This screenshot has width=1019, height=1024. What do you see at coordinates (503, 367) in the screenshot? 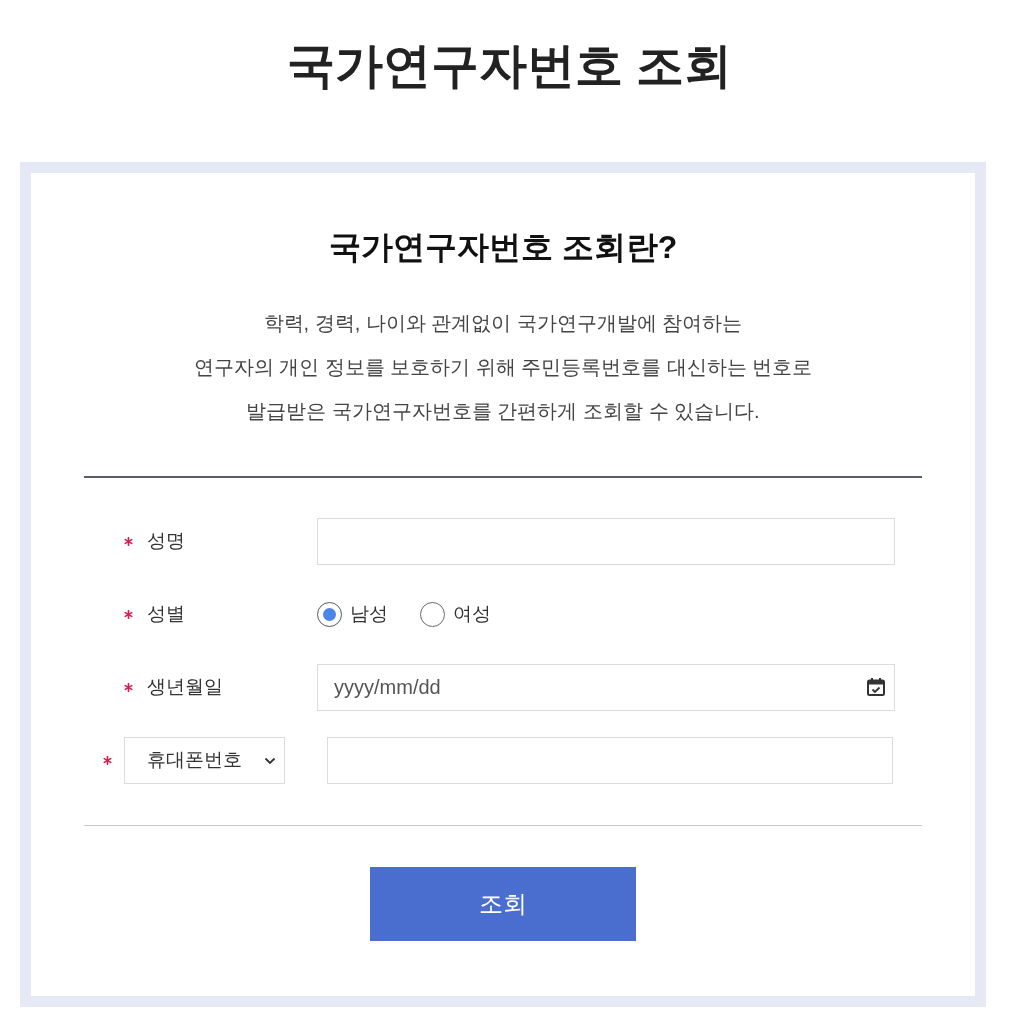
I see `info-text: 연구자의 개인 정보를 보호하기 위해 주민등록번호를 대신하는 번호로` at bounding box center [503, 367].